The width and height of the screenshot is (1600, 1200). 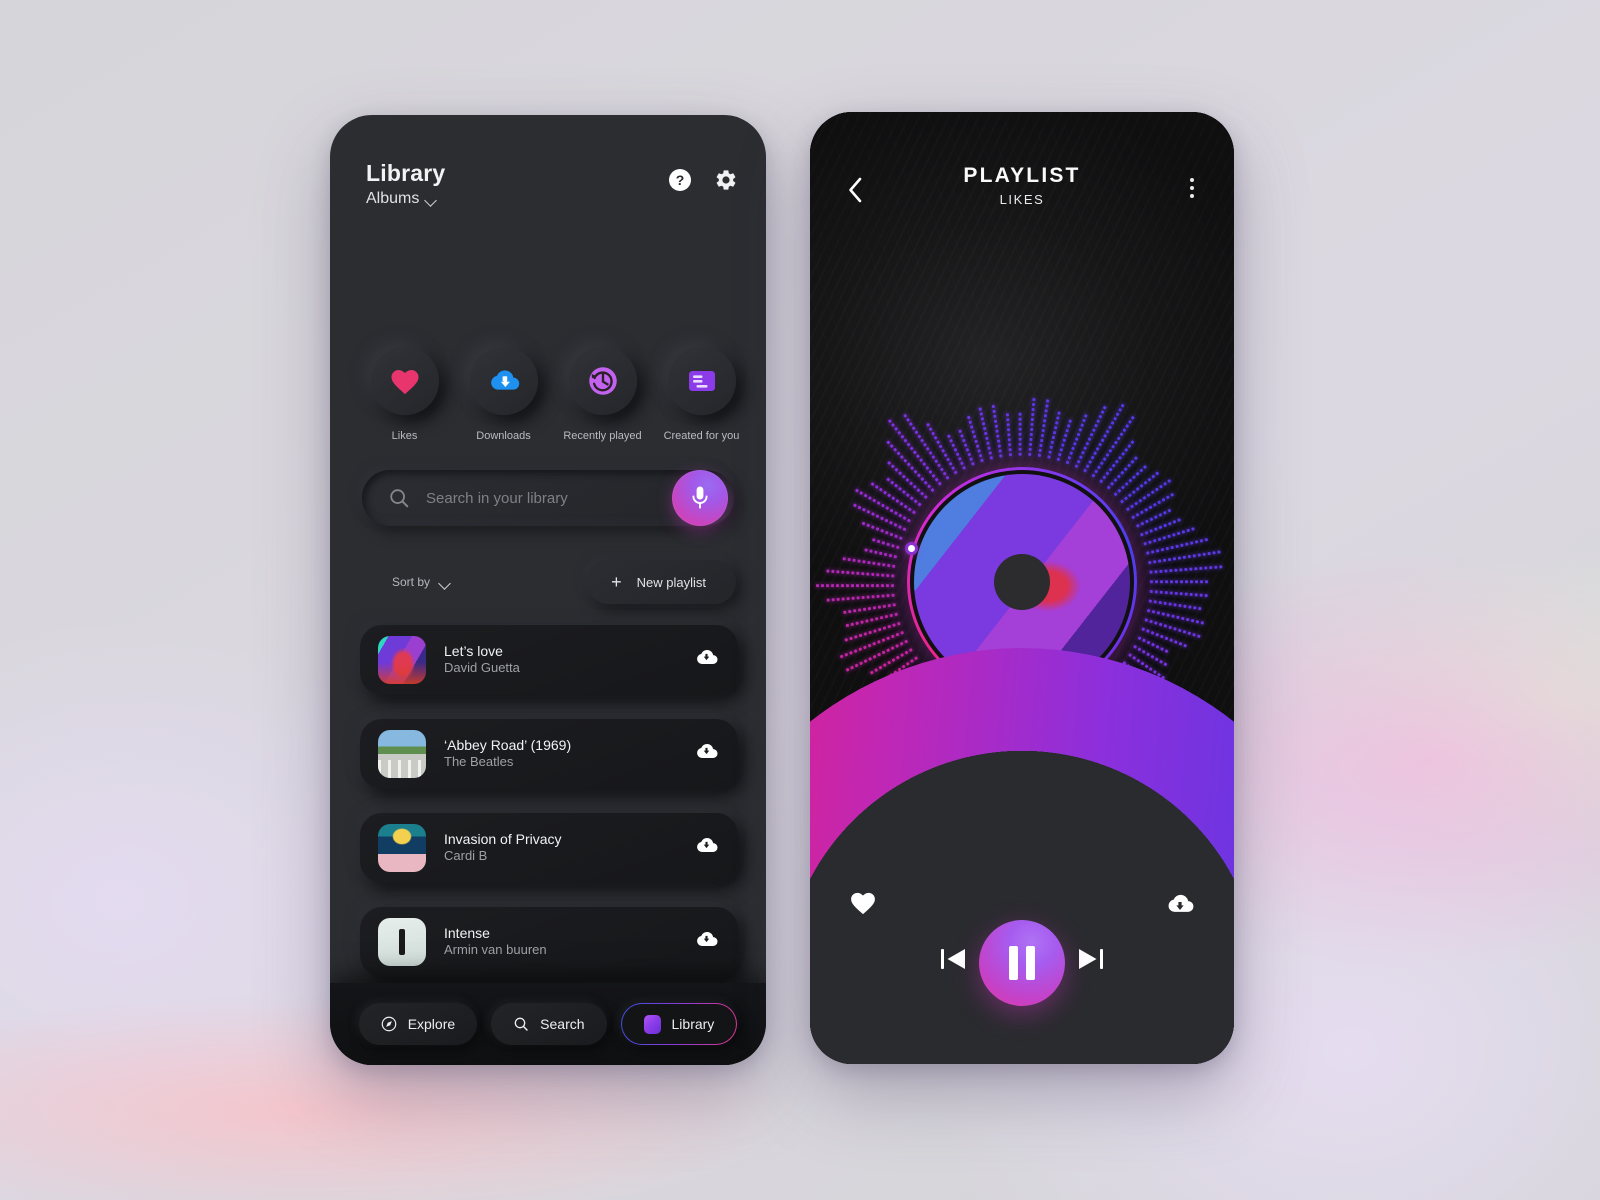 What do you see at coordinates (549, 754) in the screenshot?
I see `table-row: ‘Abbey Road’ (1969) The Beatles` at bounding box center [549, 754].